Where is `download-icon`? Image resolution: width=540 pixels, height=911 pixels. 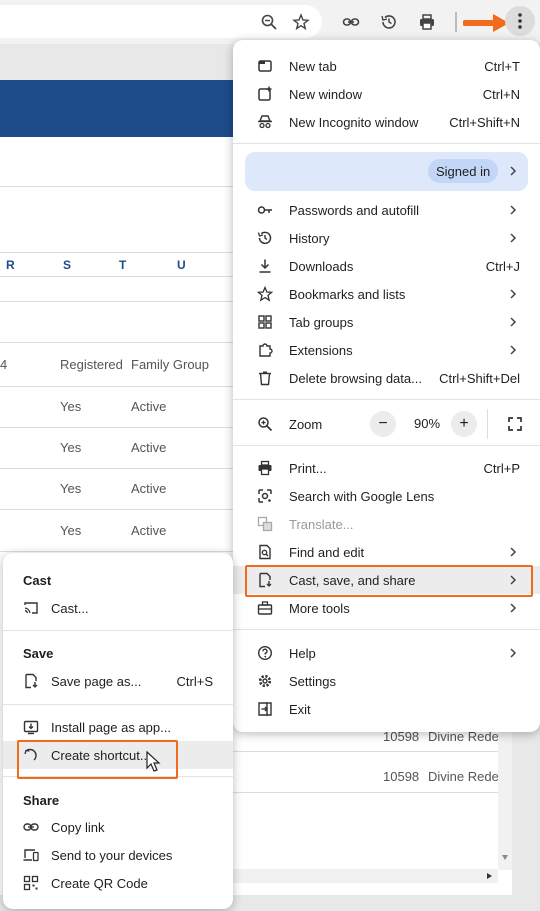
download-icon is located at coordinates (265, 266).